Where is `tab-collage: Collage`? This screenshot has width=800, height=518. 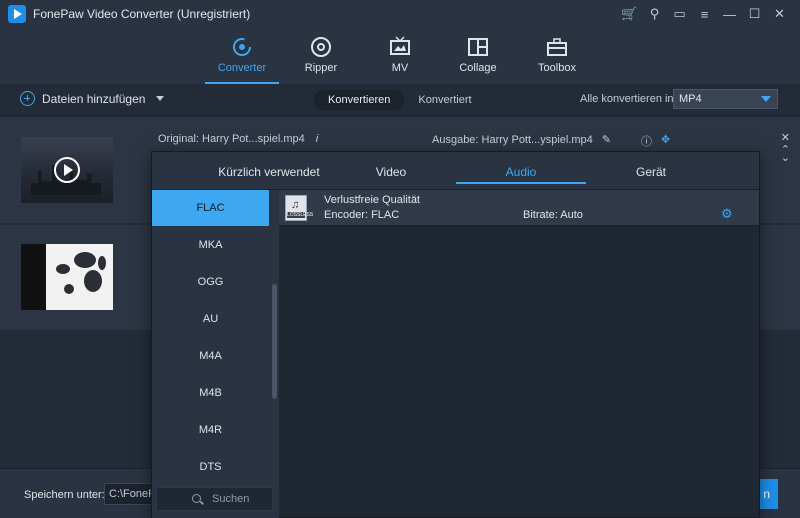 tab-collage: Collage is located at coordinates (478, 59).